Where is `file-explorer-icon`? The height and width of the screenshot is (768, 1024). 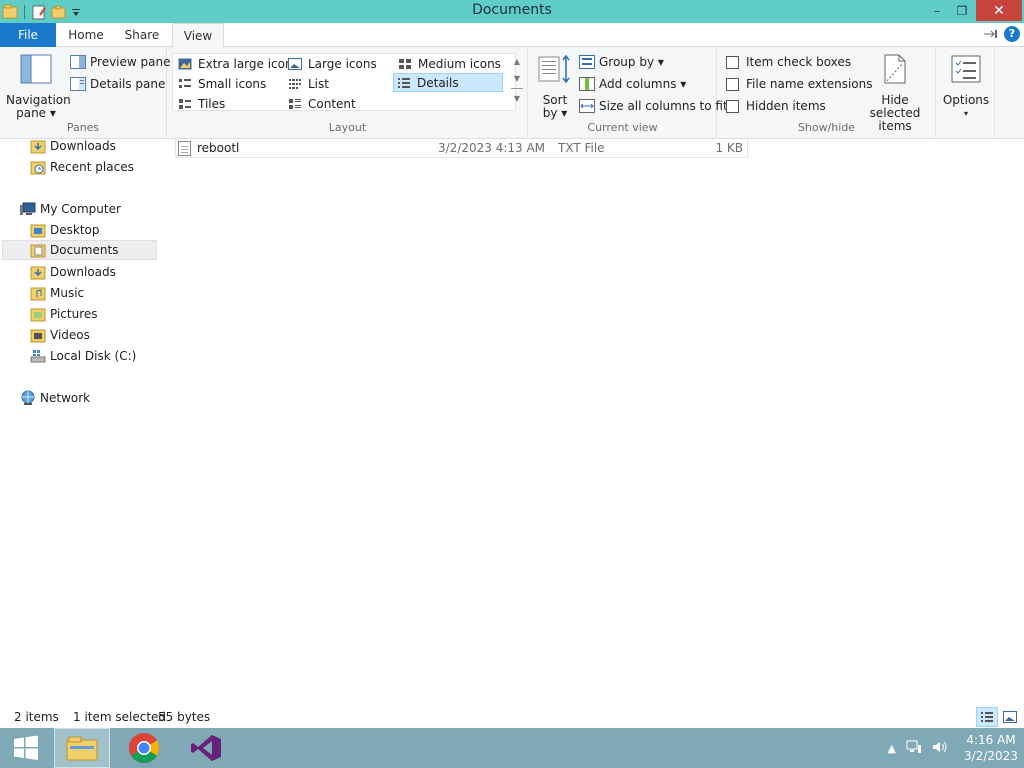 file-explorer-icon is located at coordinates (82, 748).